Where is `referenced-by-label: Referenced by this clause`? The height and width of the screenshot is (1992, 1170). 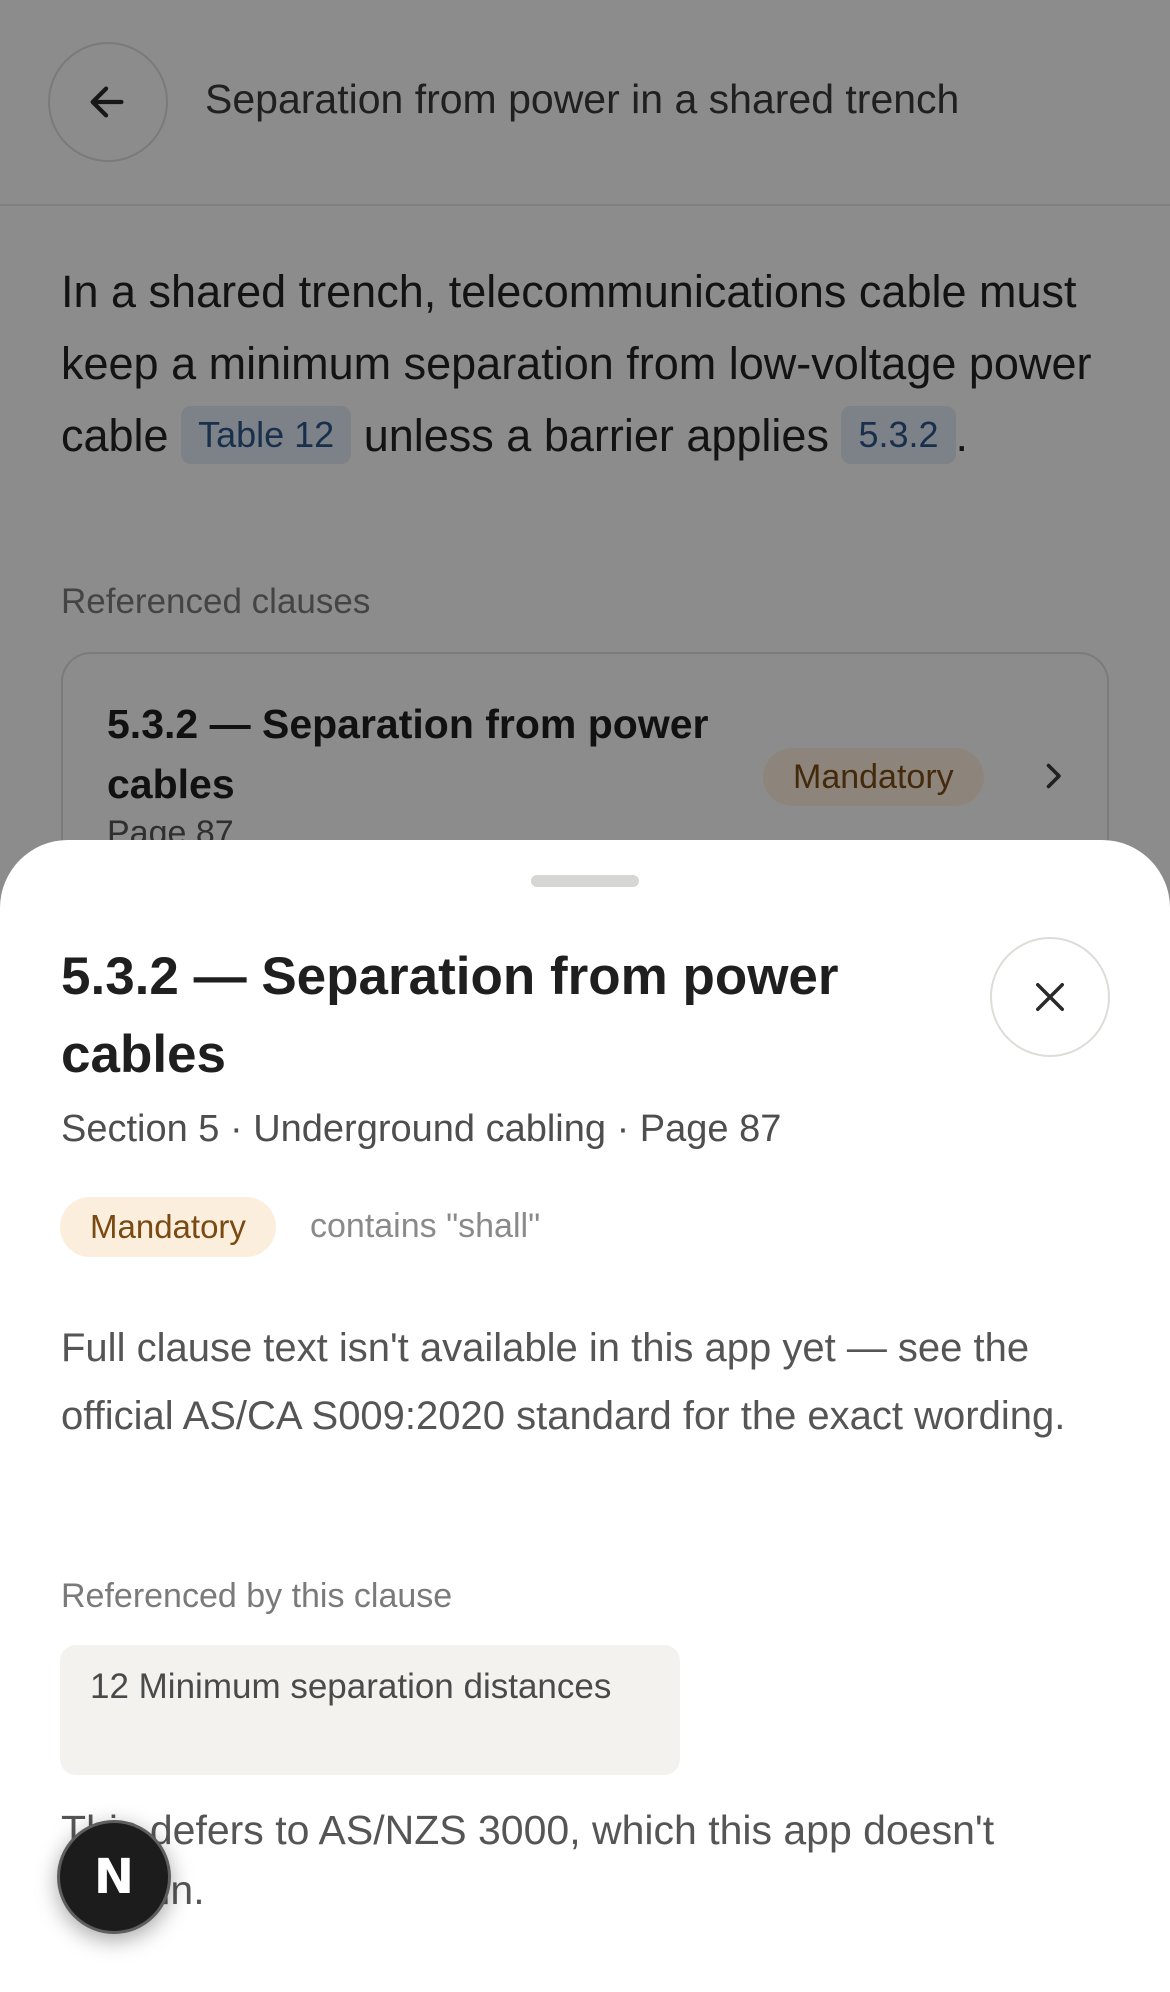
referenced-by-label: Referenced by this clause is located at coordinates (257, 1596).